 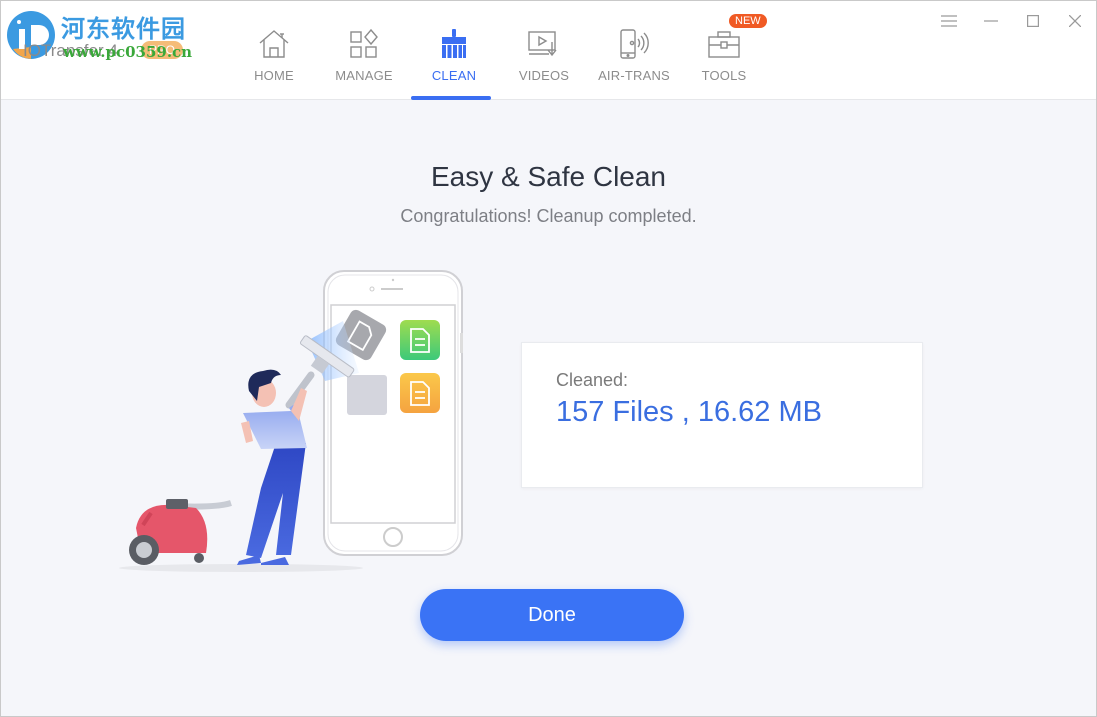 I want to click on page-subtitle: Congratulations! Cleanup completed., so click(x=548, y=216).